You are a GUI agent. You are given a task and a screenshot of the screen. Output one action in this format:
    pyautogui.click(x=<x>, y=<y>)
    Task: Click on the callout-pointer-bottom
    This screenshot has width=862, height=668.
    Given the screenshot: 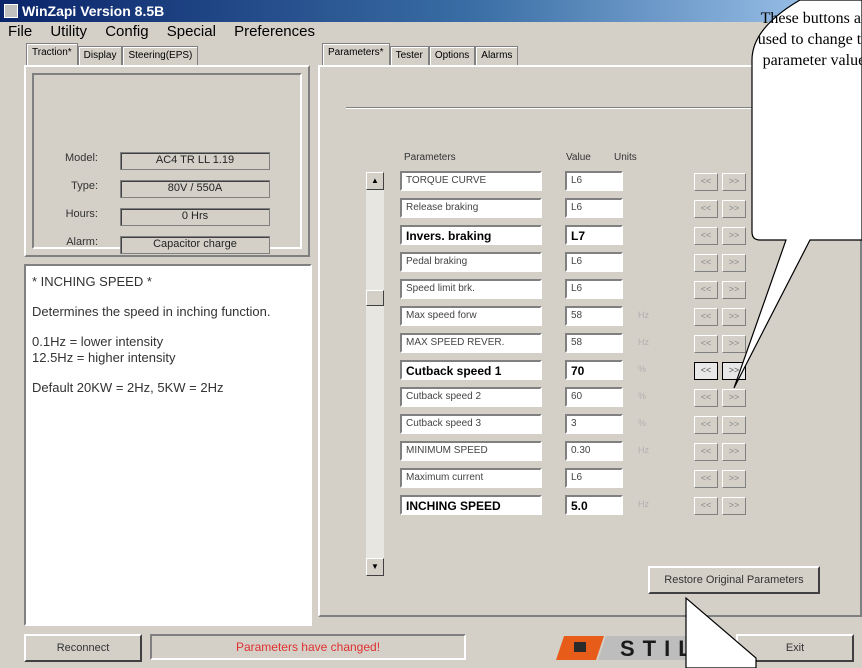 What is the action you would take?
    pyautogui.click(x=721, y=632)
    